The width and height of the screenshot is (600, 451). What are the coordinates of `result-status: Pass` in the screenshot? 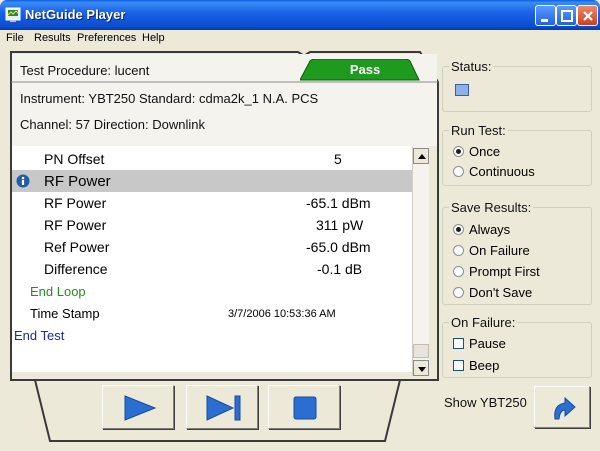 It's located at (365, 69).